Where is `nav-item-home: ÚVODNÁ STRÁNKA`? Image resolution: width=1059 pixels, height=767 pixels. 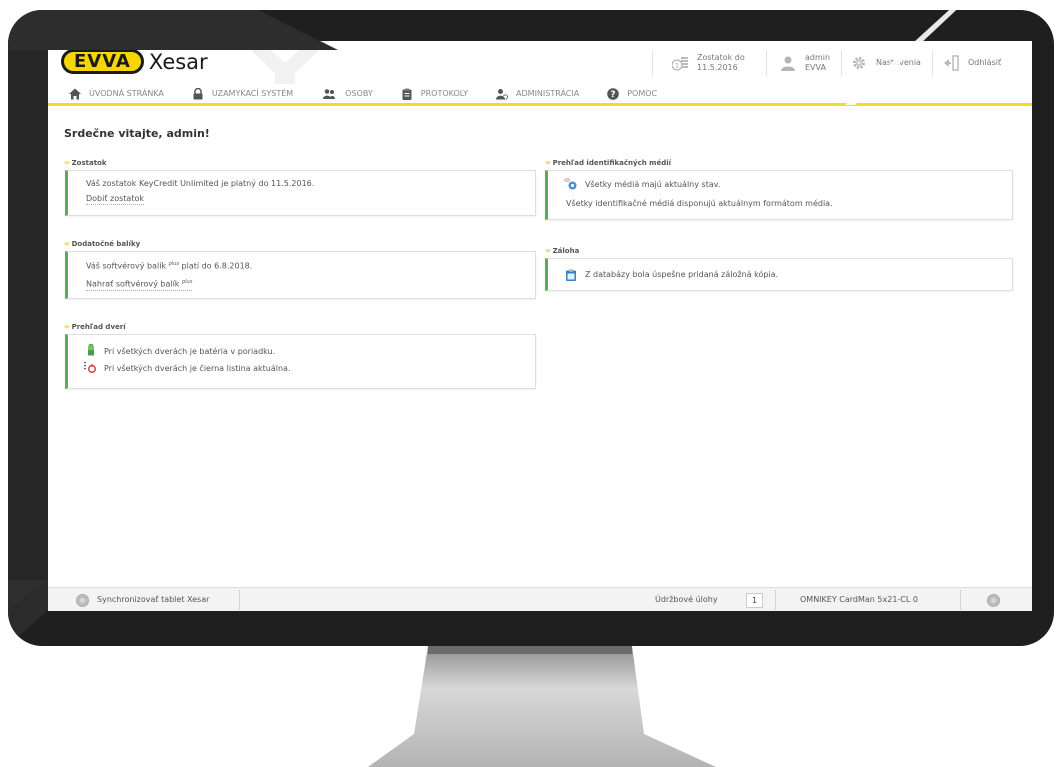 nav-item-home: ÚVODNÁ STRÁNKA is located at coordinates (116, 93).